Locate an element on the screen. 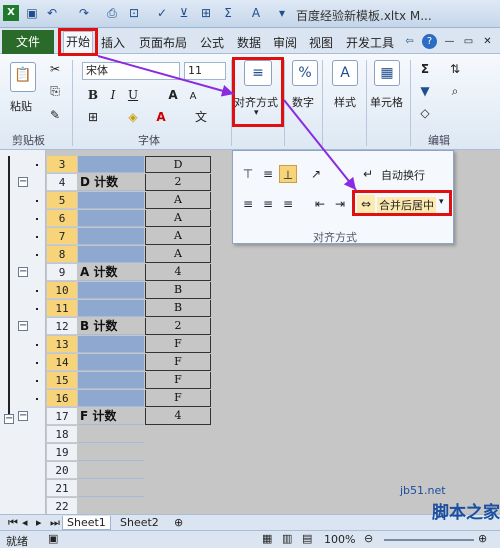 This screenshot has height=549, width=500. next-sheet-icon: ▸ is located at coordinates (39, 523).